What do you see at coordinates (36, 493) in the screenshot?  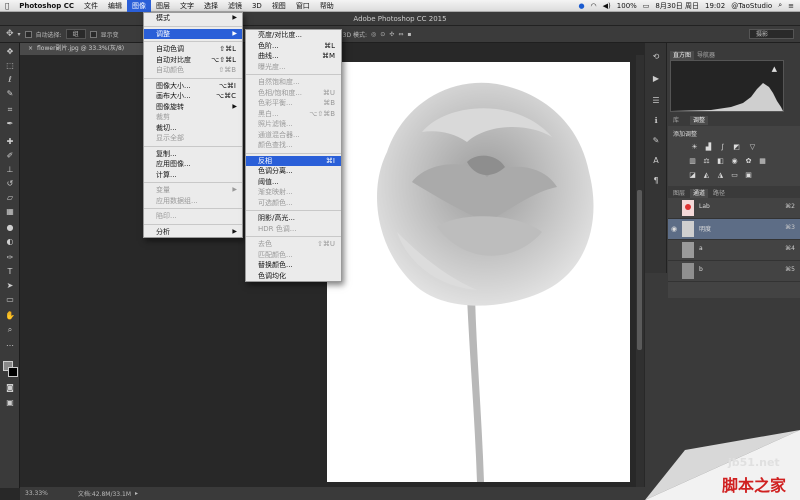 I see `zoom-level: 33.33%` at bounding box center [36, 493].